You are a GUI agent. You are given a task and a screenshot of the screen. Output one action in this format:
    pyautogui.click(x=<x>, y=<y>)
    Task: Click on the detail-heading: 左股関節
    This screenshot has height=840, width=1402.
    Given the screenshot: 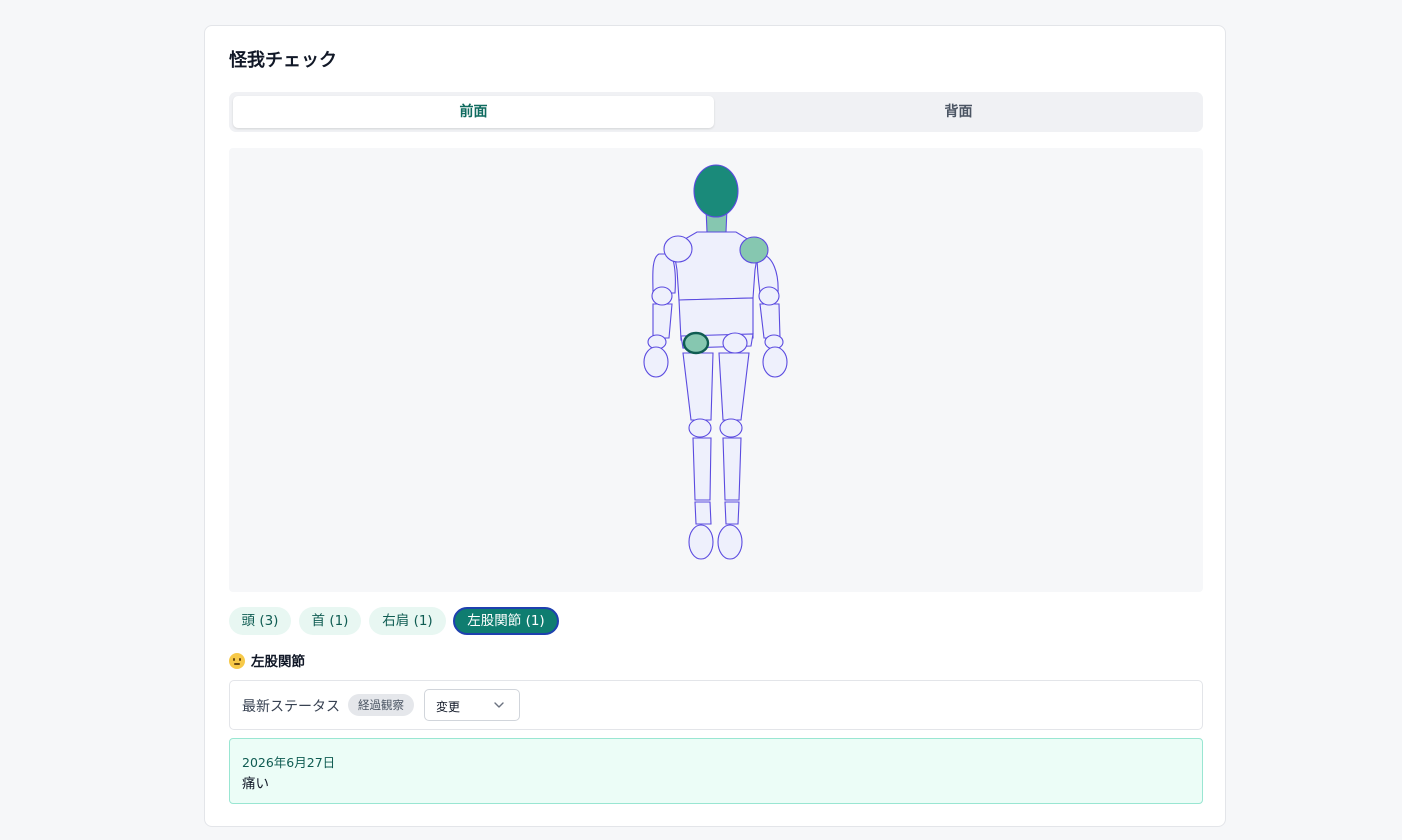 What is the action you would take?
    pyautogui.click(x=267, y=662)
    